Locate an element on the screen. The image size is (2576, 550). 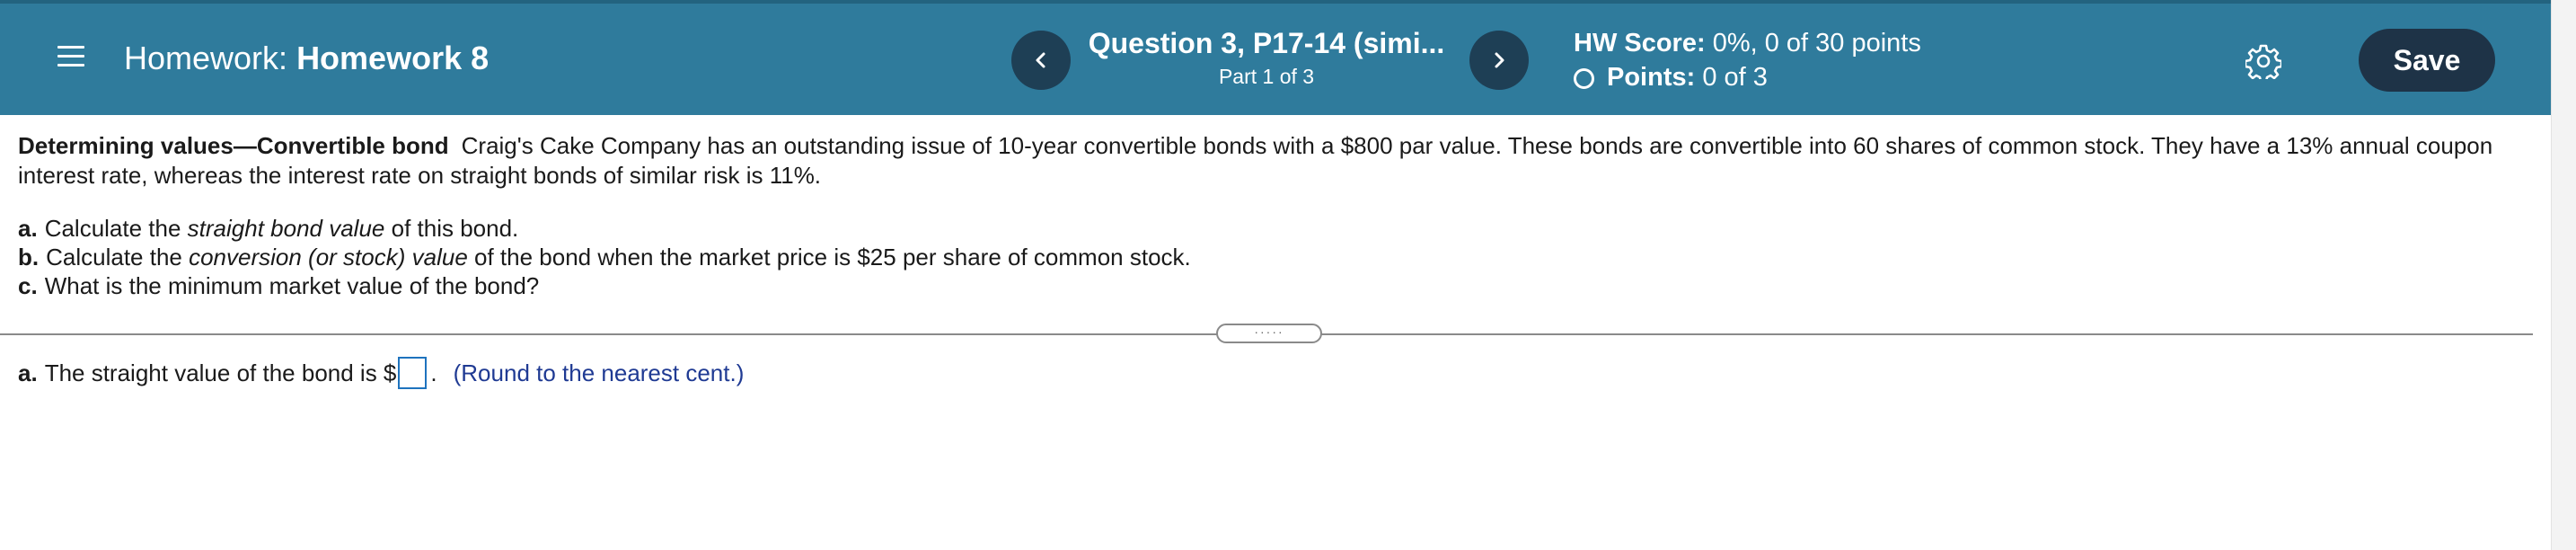
chevron-right-icon is located at coordinates (1499, 60).